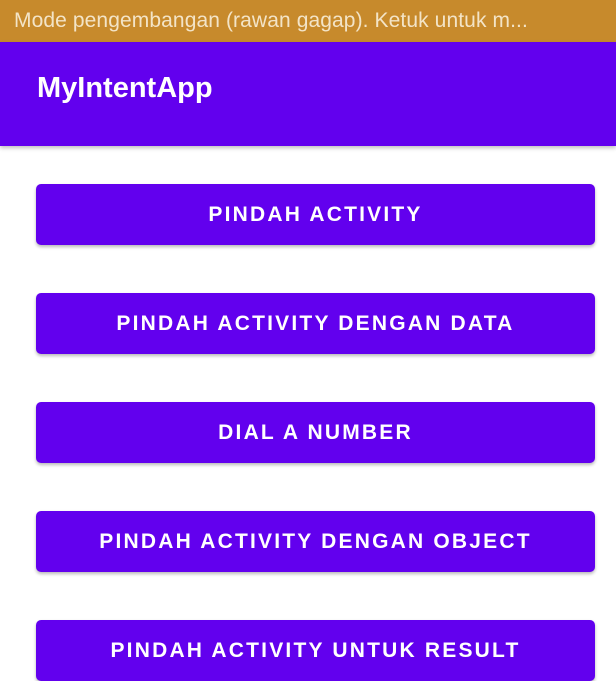  Describe the element at coordinates (125, 87) in the screenshot. I see `app-title: MyIntentApp` at that location.